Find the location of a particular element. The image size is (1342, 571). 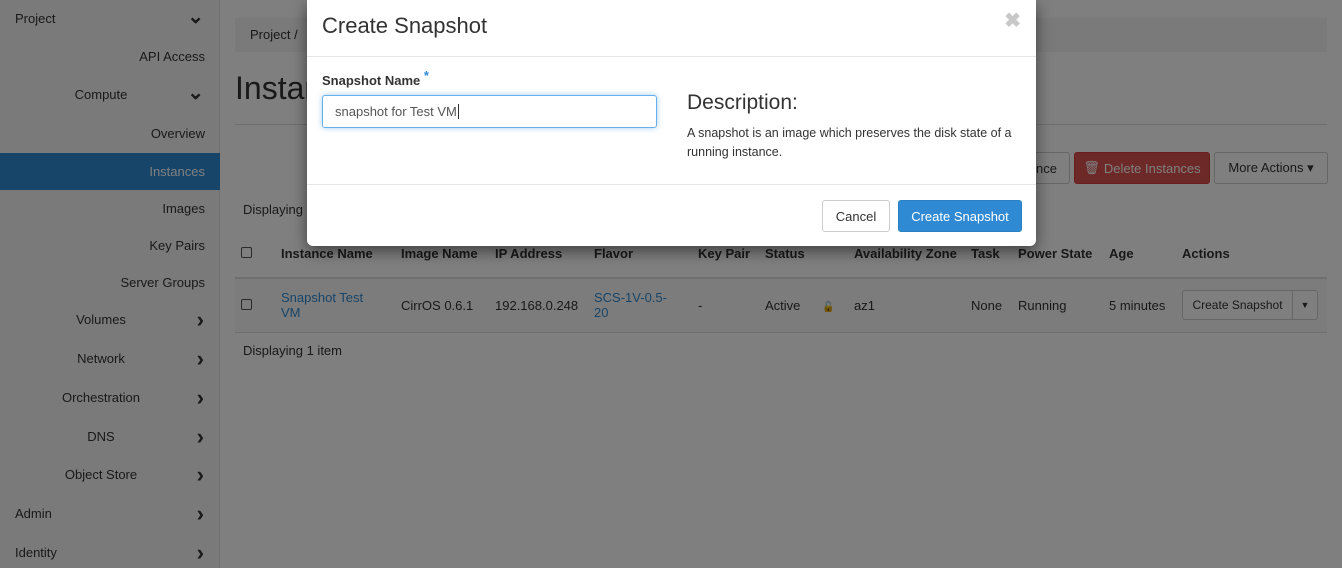

required-marker: * is located at coordinates (426, 75).